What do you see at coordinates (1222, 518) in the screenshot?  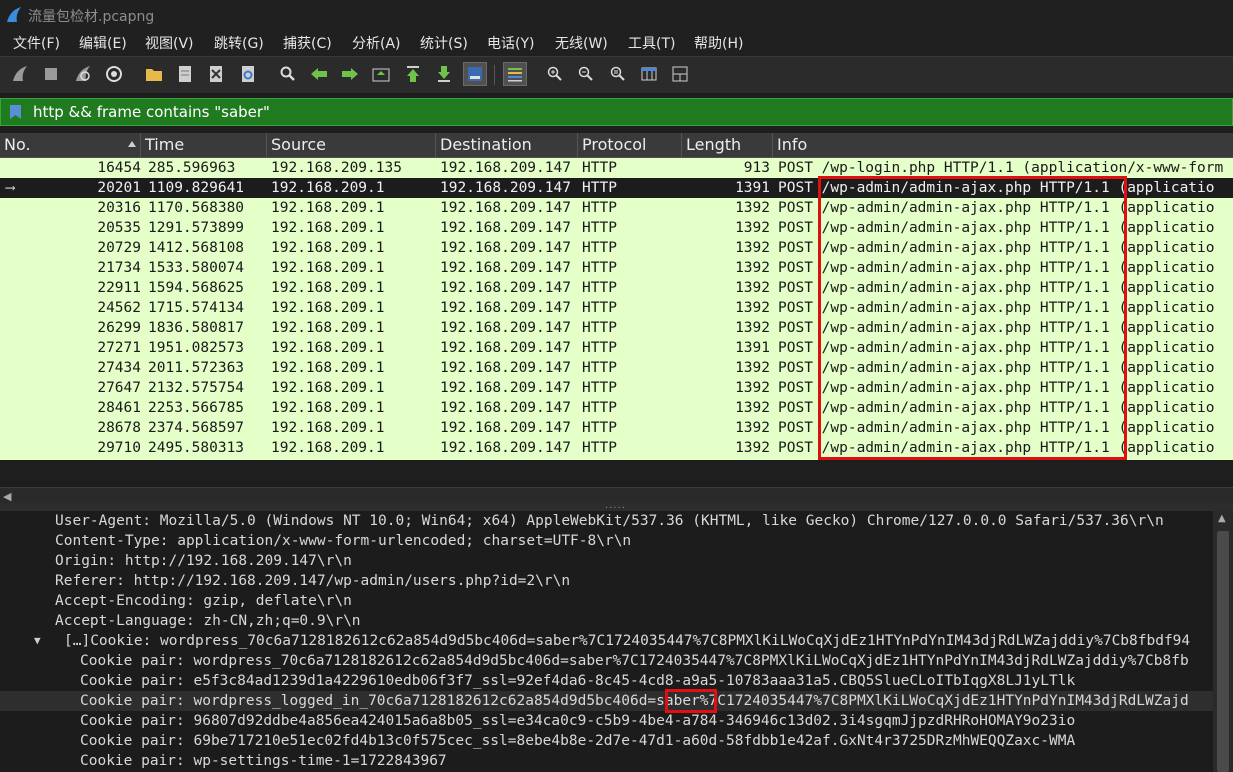 I see `scroll-up-icon: ▲` at bounding box center [1222, 518].